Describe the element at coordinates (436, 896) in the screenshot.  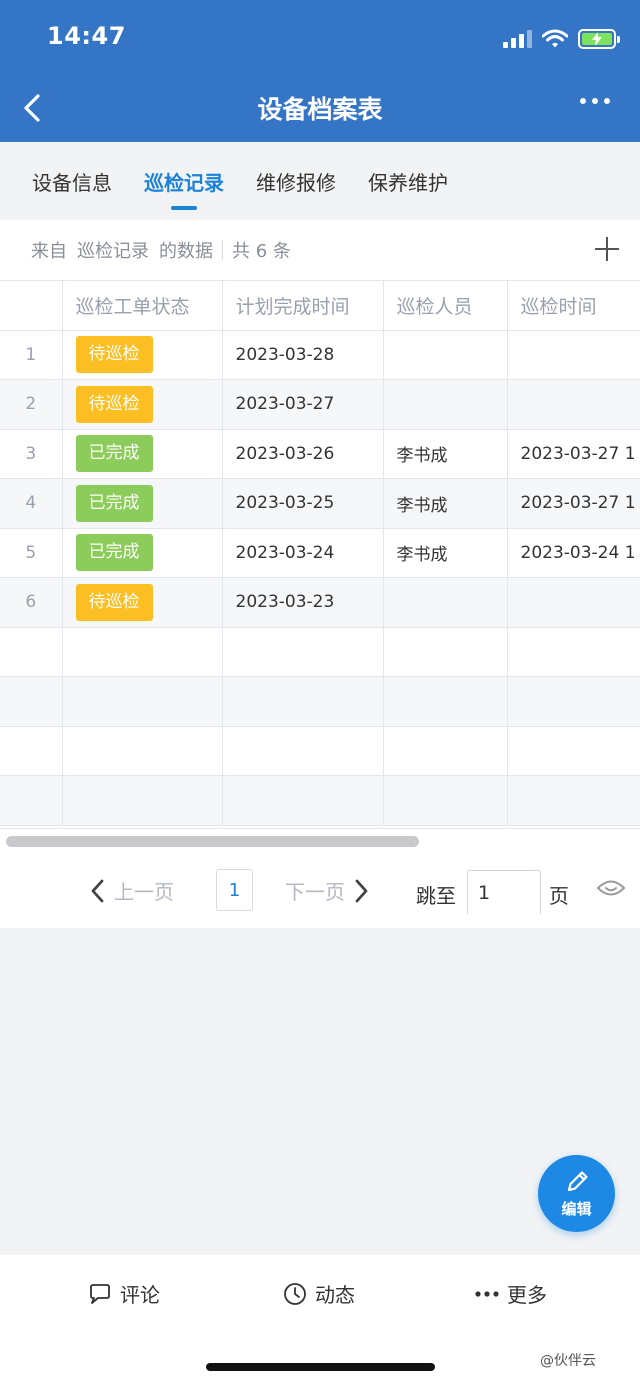
I see `jump-label: 跳至` at that location.